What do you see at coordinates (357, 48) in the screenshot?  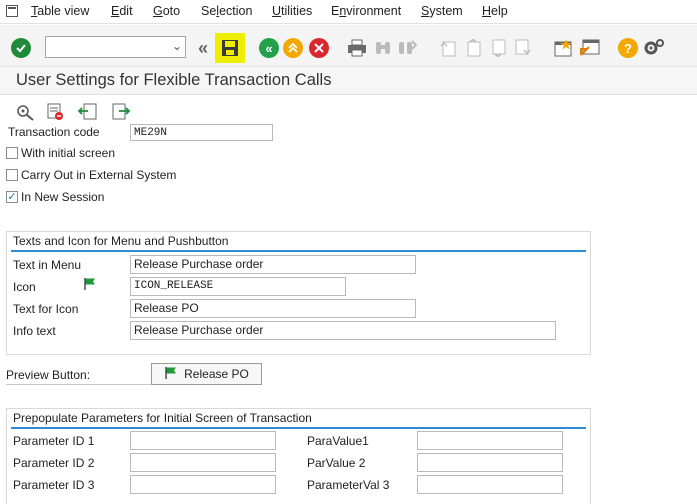 I see `print-icon` at bounding box center [357, 48].